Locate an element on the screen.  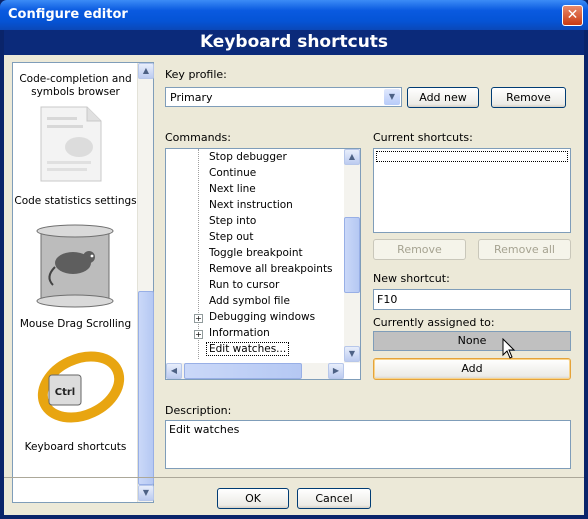
scroll-right-icon: ▶ is located at coordinates (336, 371).